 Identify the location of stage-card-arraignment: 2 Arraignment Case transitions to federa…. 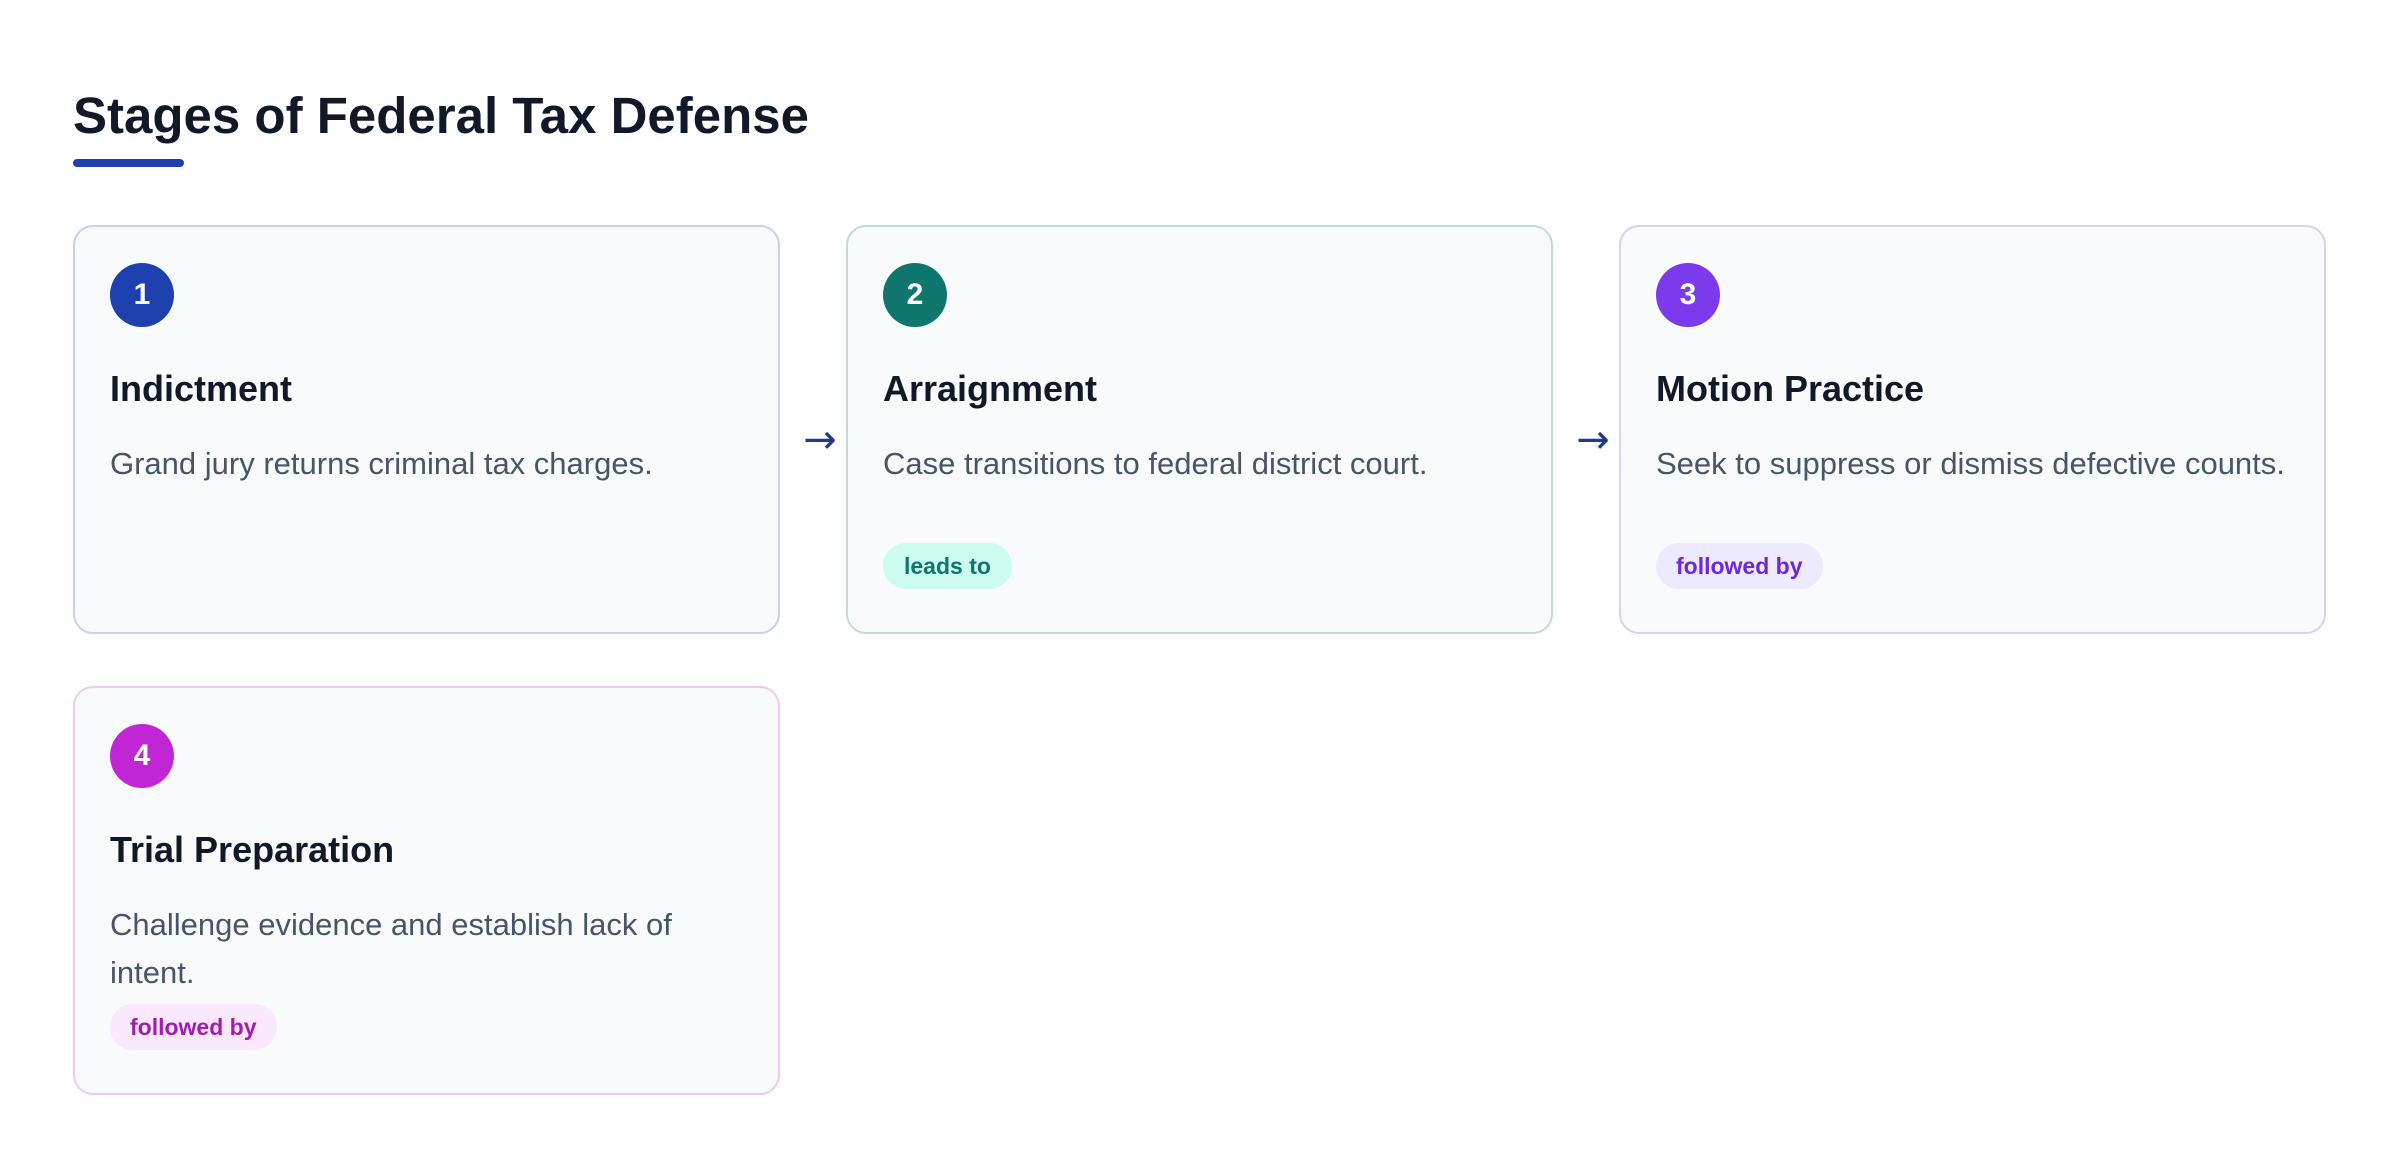
(1199, 429).